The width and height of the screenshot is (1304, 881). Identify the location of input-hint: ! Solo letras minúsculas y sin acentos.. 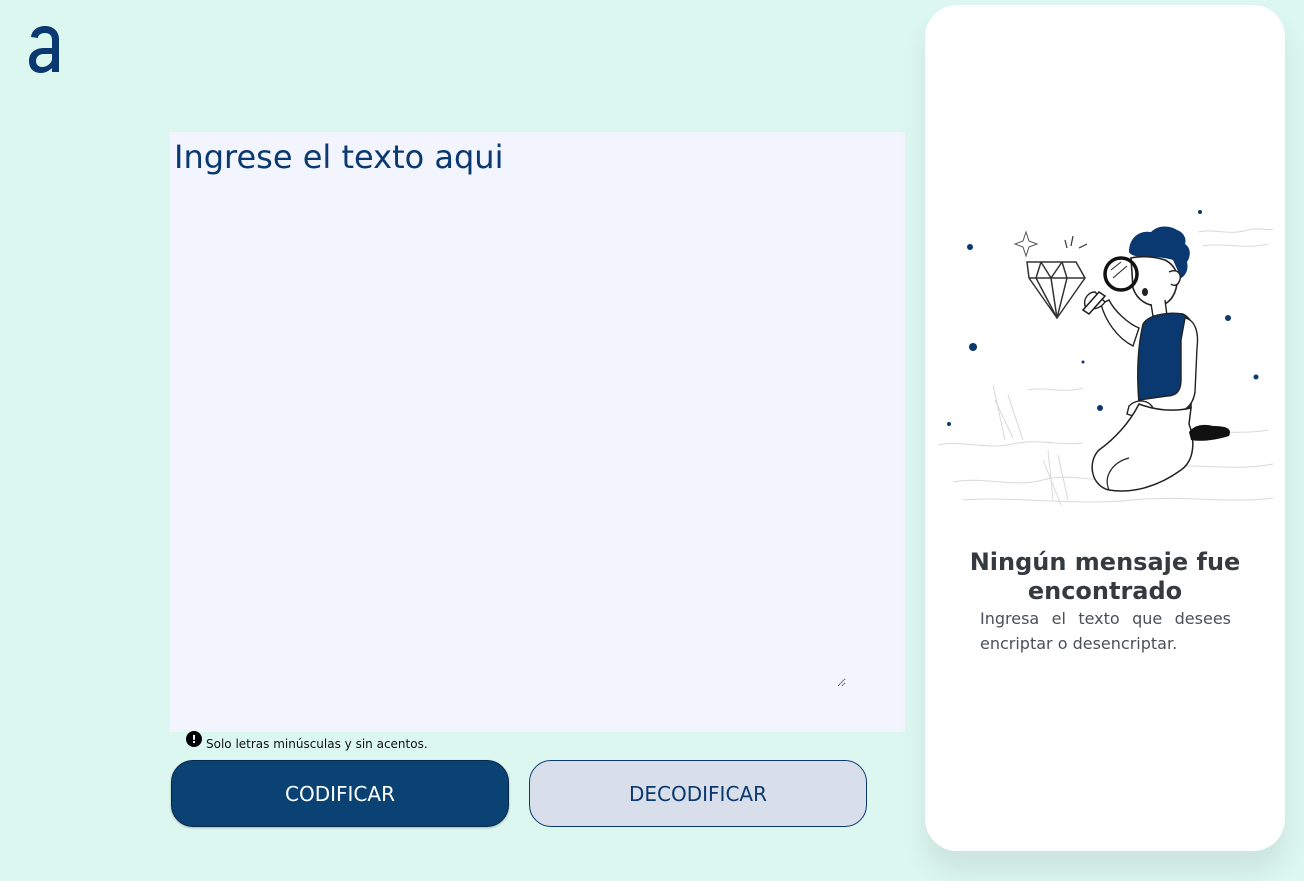
(307, 741).